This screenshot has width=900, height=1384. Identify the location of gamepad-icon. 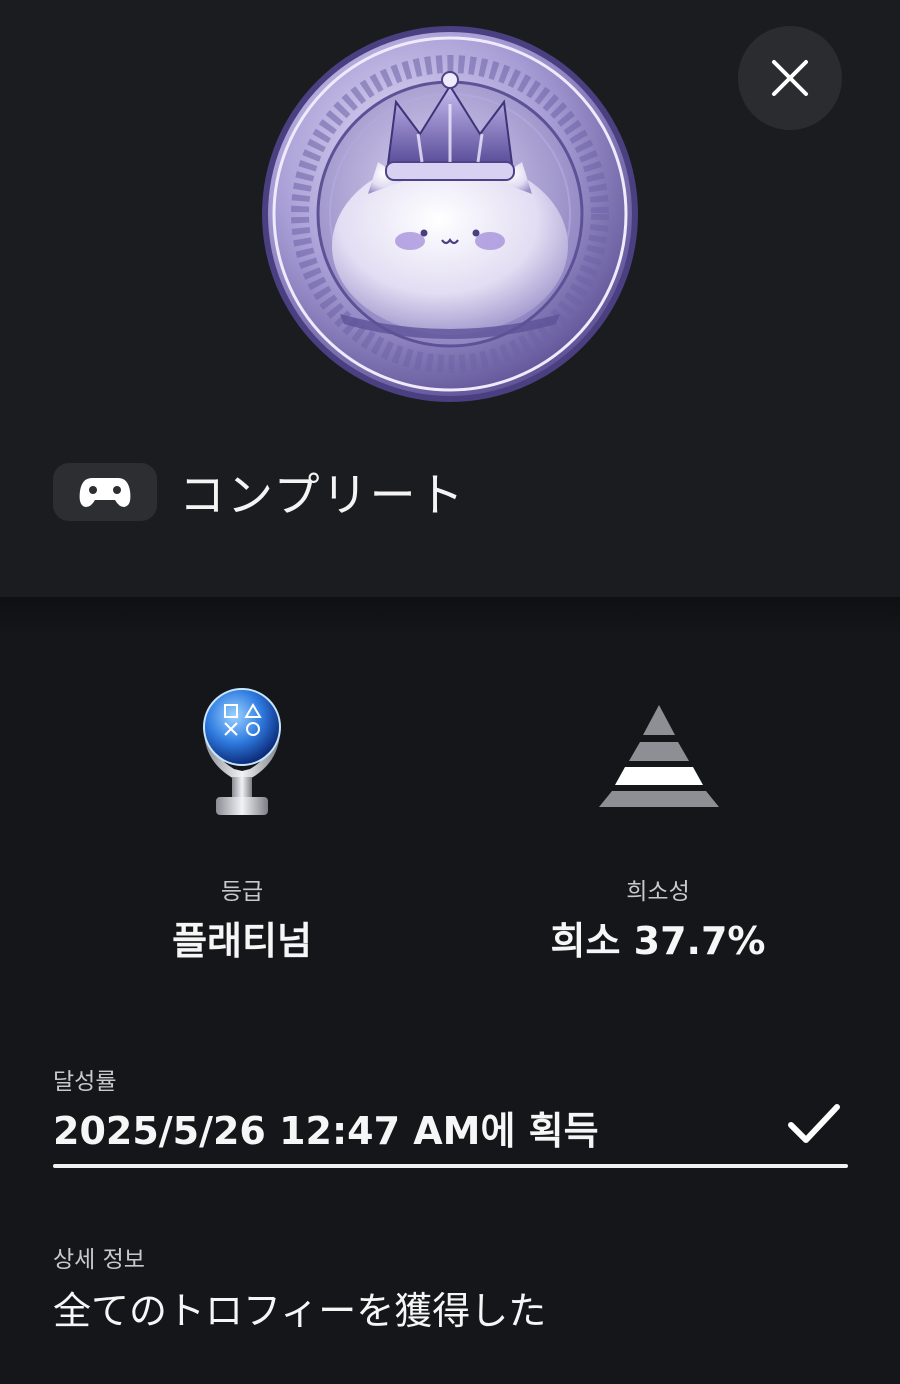
(105, 492).